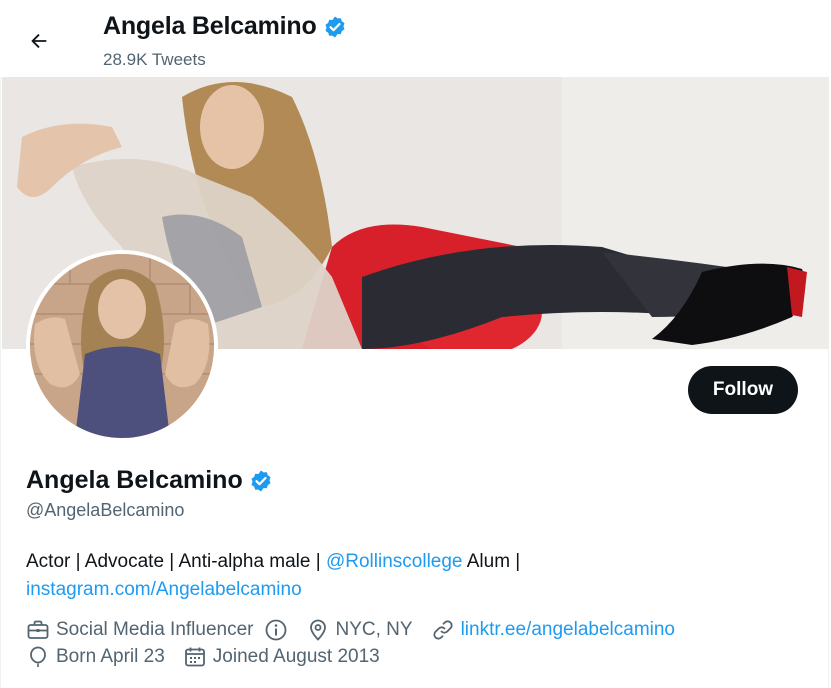 The width and height of the screenshot is (831, 688). I want to click on tweet-count: 28.9K Tweets, so click(154, 59).